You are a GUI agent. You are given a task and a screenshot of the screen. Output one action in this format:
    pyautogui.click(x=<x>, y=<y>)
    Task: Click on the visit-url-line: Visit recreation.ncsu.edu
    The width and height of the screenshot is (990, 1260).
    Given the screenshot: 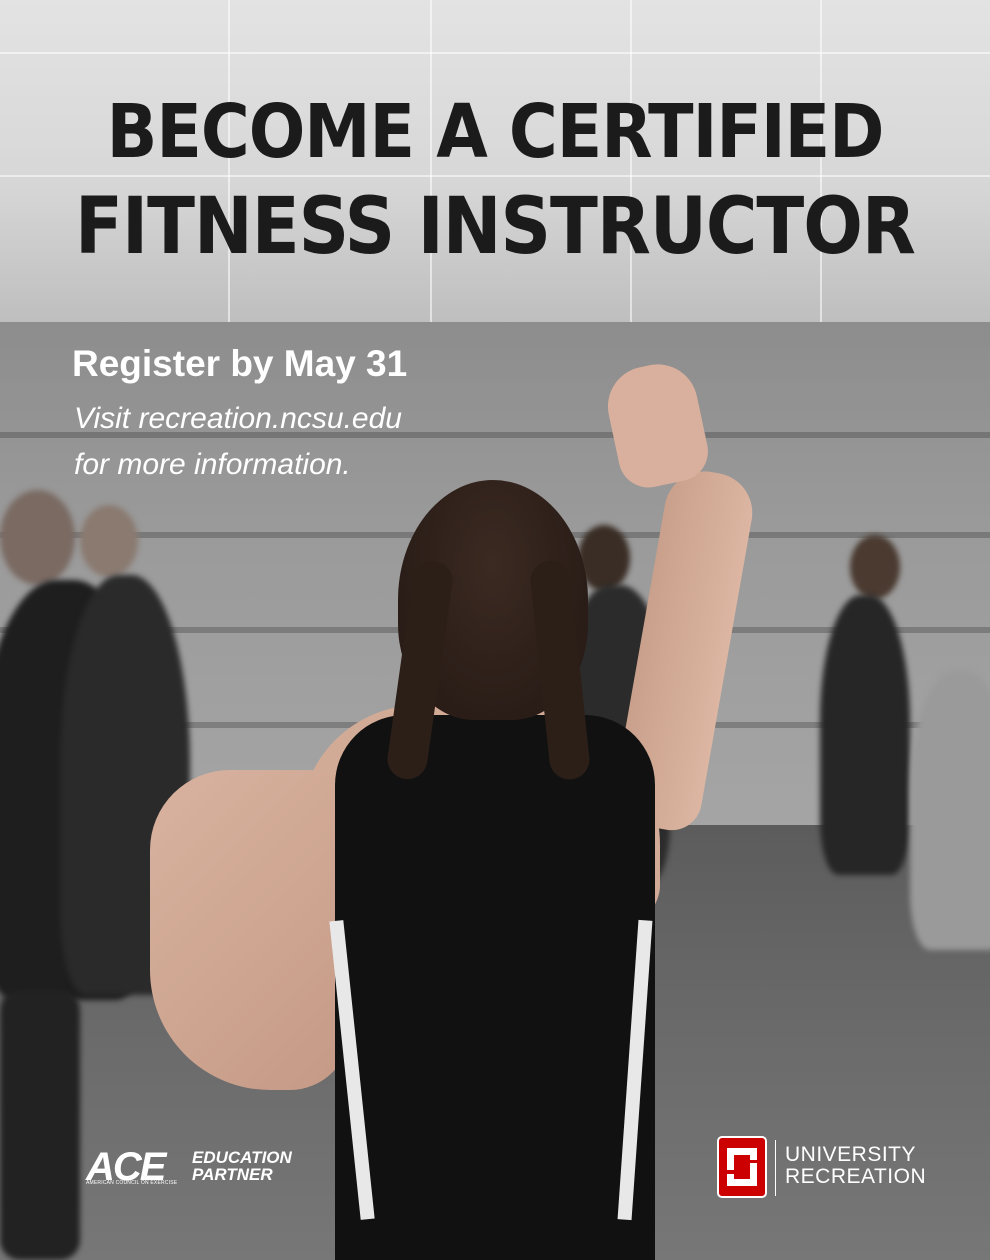 What is the action you would take?
    pyautogui.click(x=238, y=418)
    